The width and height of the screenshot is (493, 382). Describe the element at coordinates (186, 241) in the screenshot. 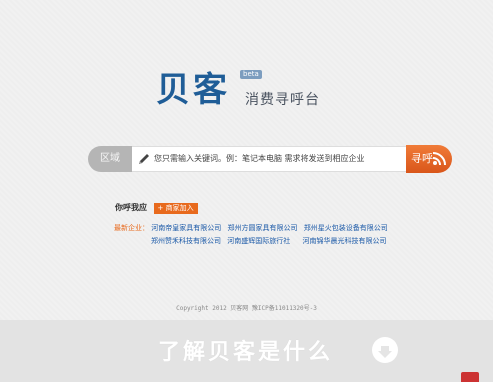

I see `company-link: 郑州赞禾科技有限公司` at that location.